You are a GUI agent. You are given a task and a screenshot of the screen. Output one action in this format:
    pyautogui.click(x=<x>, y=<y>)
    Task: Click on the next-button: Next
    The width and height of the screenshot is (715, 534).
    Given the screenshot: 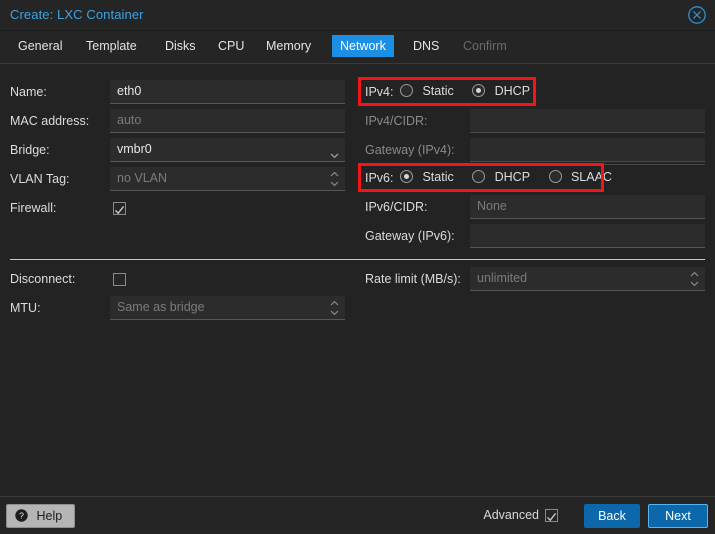 What is the action you would take?
    pyautogui.click(x=678, y=516)
    